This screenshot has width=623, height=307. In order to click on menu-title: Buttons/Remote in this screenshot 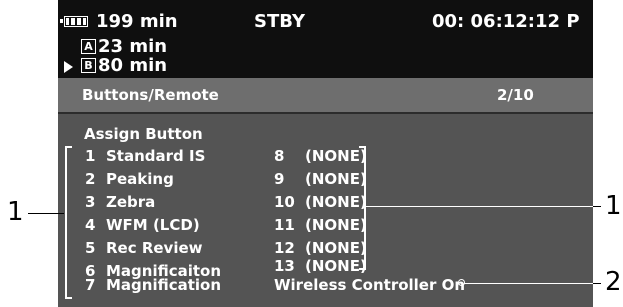, I will do `click(150, 95)`.